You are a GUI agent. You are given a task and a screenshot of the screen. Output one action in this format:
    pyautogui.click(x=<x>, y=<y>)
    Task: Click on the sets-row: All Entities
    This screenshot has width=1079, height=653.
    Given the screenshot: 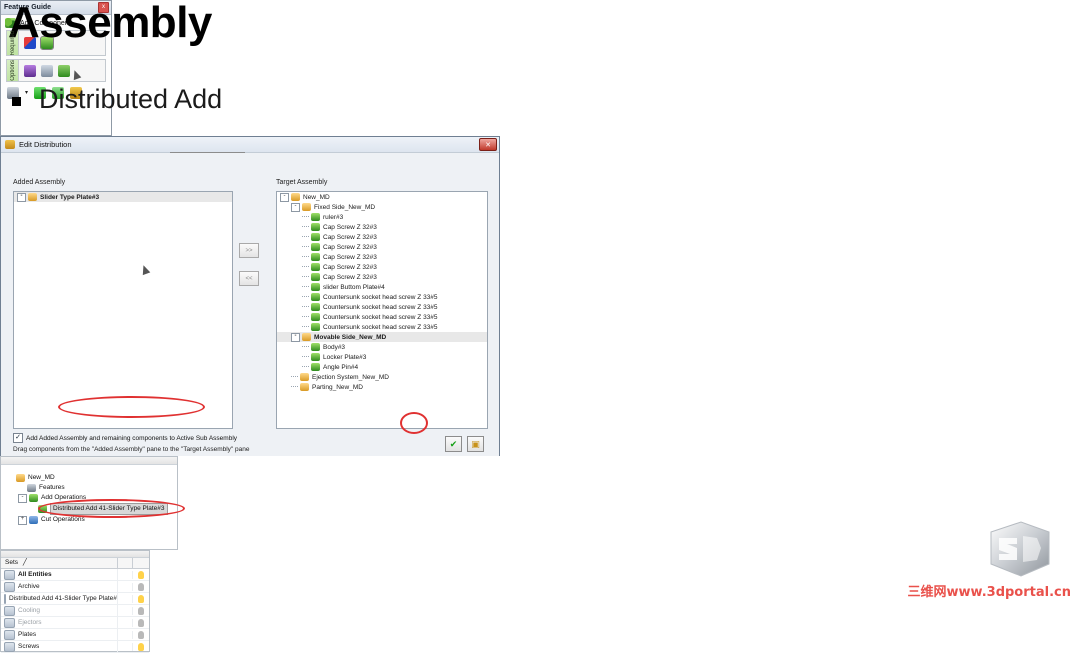 What is the action you would take?
    pyautogui.click(x=75, y=575)
    